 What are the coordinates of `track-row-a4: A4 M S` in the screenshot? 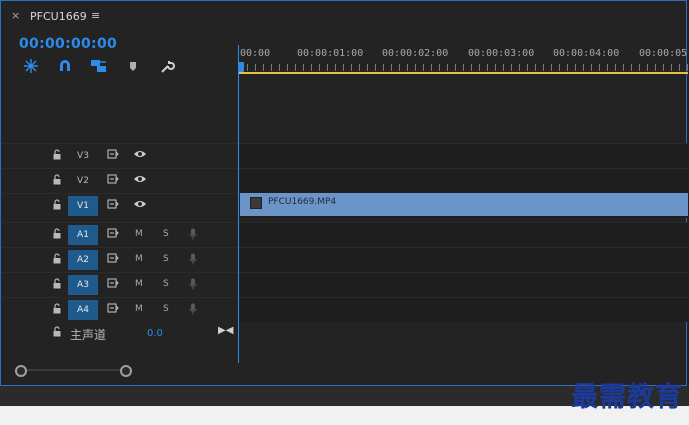 It's located at (344, 309).